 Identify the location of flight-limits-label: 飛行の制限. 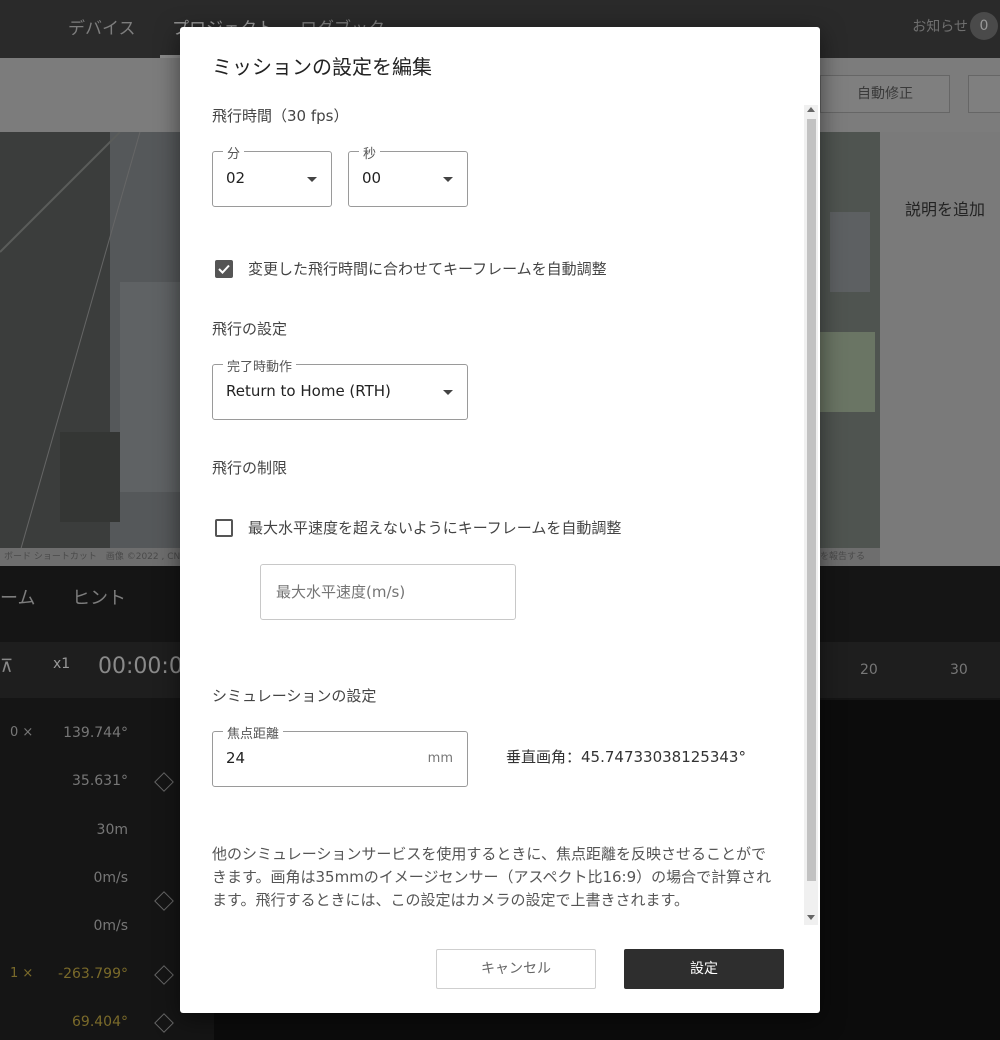
(250, 468).